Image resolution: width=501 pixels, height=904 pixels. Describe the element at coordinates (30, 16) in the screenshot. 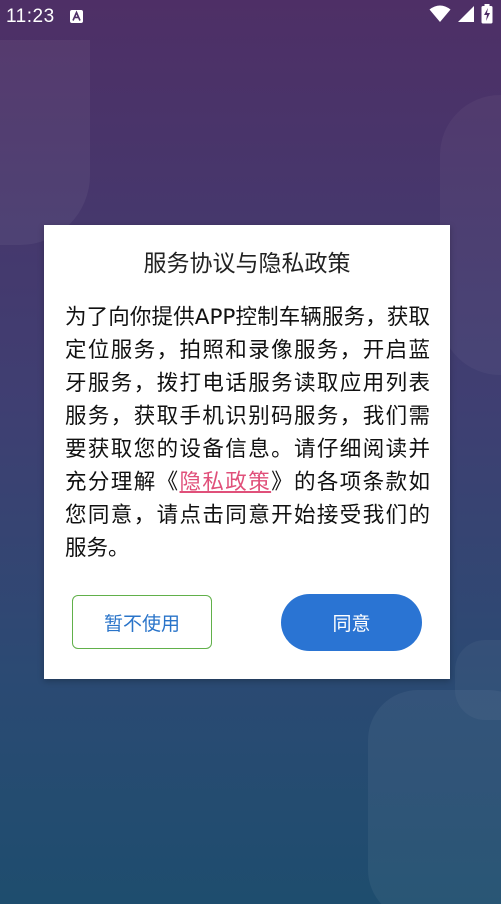

I see `status-time: 11:23` at that location.